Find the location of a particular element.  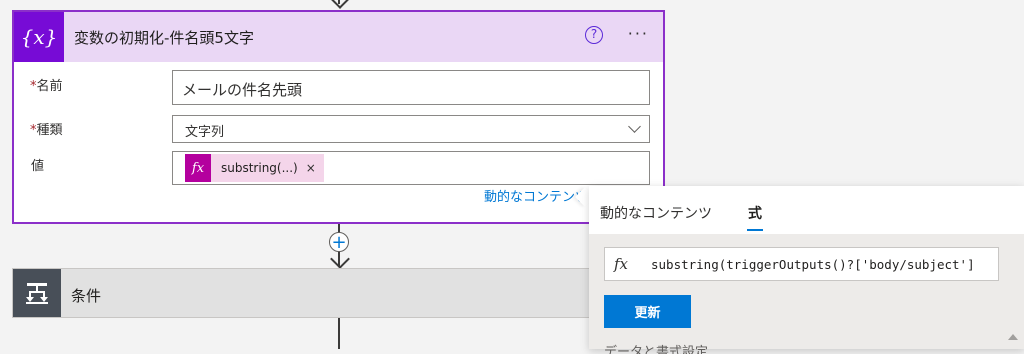

type-select: 文字列 is located at coordinates (411, 129).